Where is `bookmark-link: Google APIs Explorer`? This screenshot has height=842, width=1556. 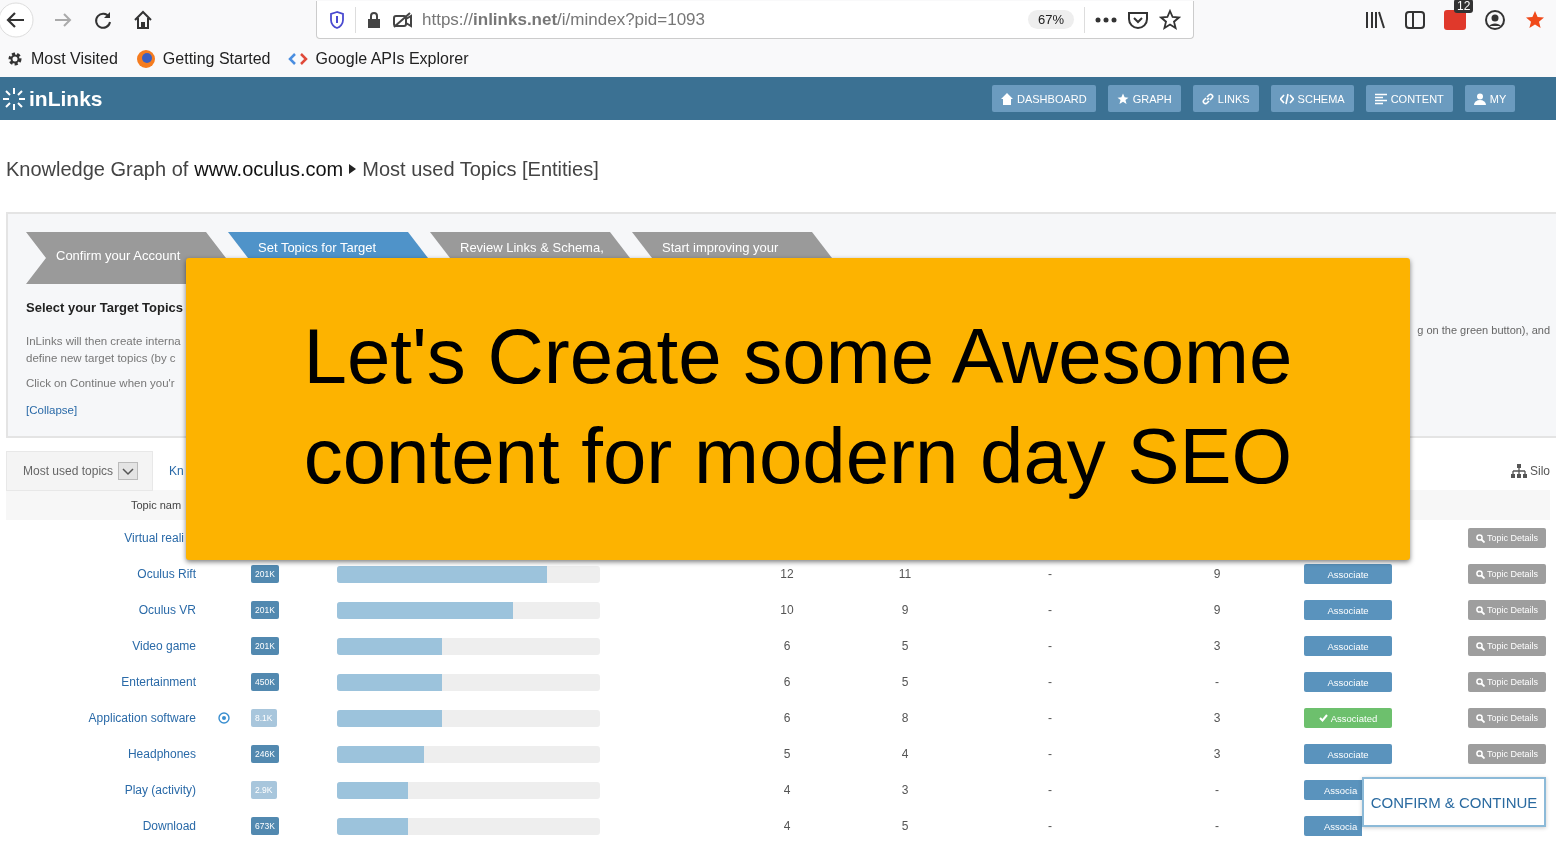 bookmark-link: Google APIs Explorer is located at coordinates (392, 58).